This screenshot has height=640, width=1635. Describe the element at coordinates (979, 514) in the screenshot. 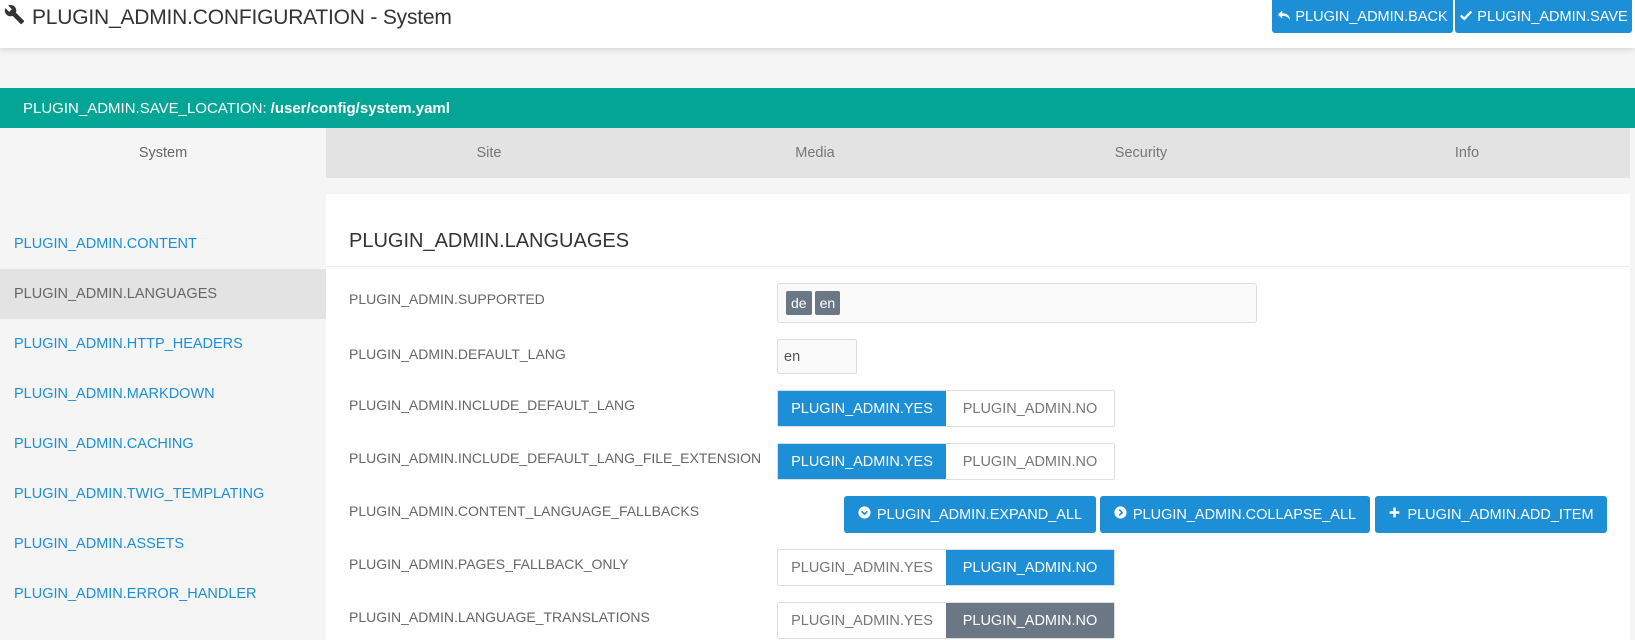

I see `expand-all-label: PLUGIN_ADMIN.EXPAND_ALL` at that location.